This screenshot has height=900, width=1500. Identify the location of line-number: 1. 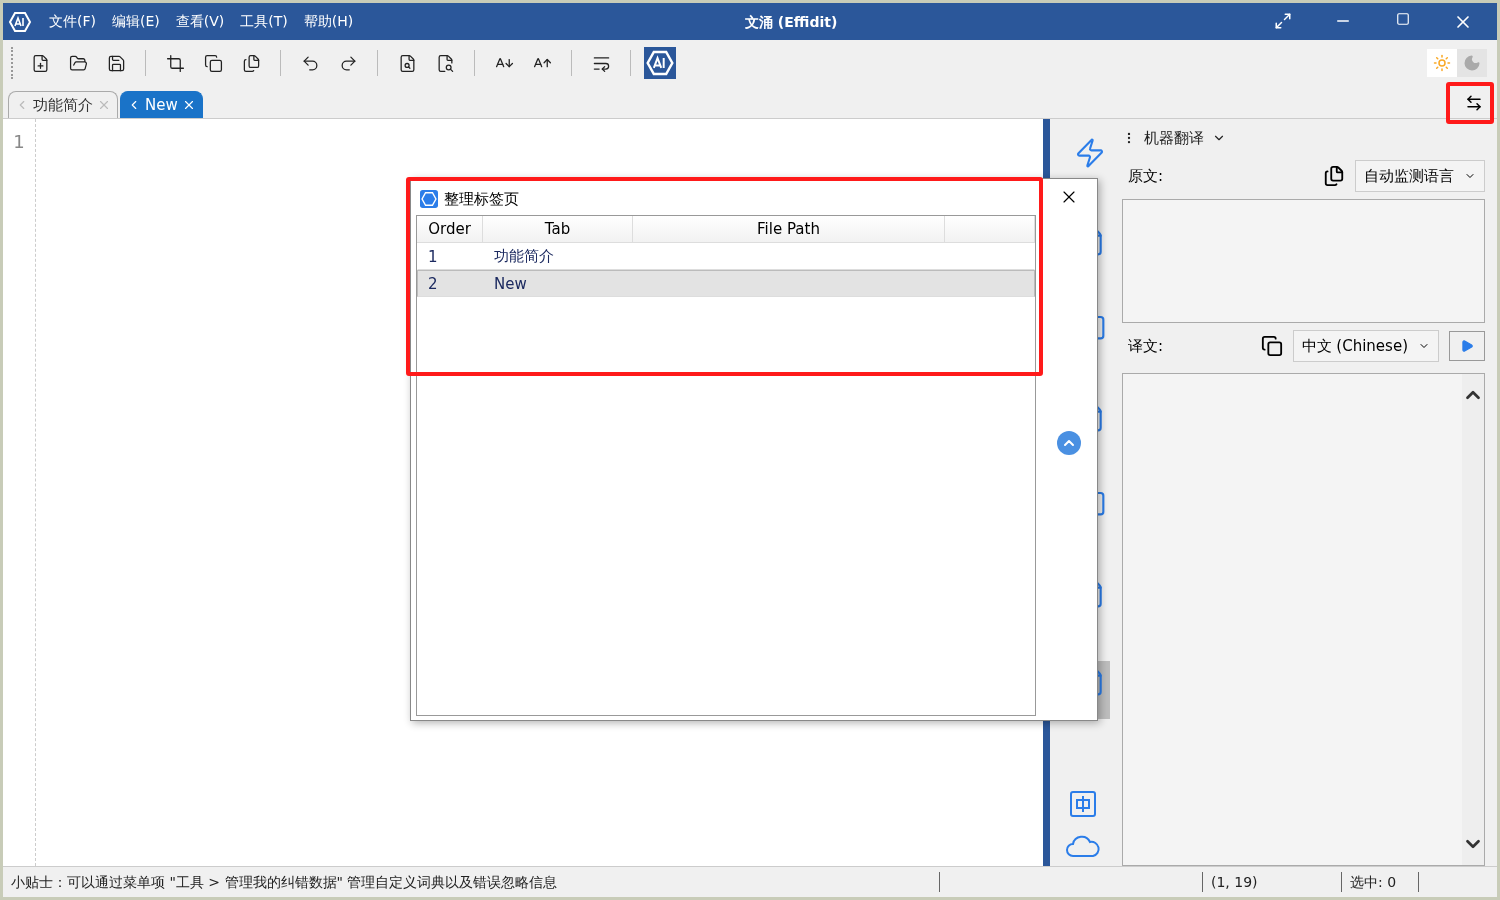
(19, 141).